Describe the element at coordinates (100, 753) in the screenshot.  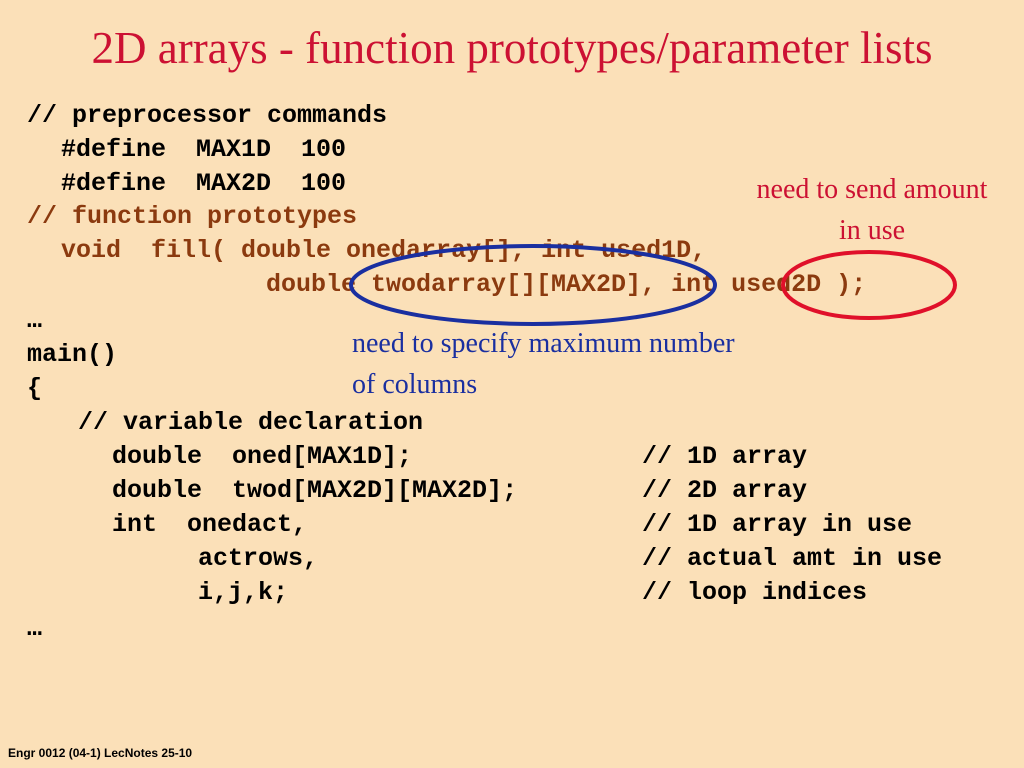
I see `slide-footer: Engr 0012 (04-1) LecNotes 25-10` at that location.